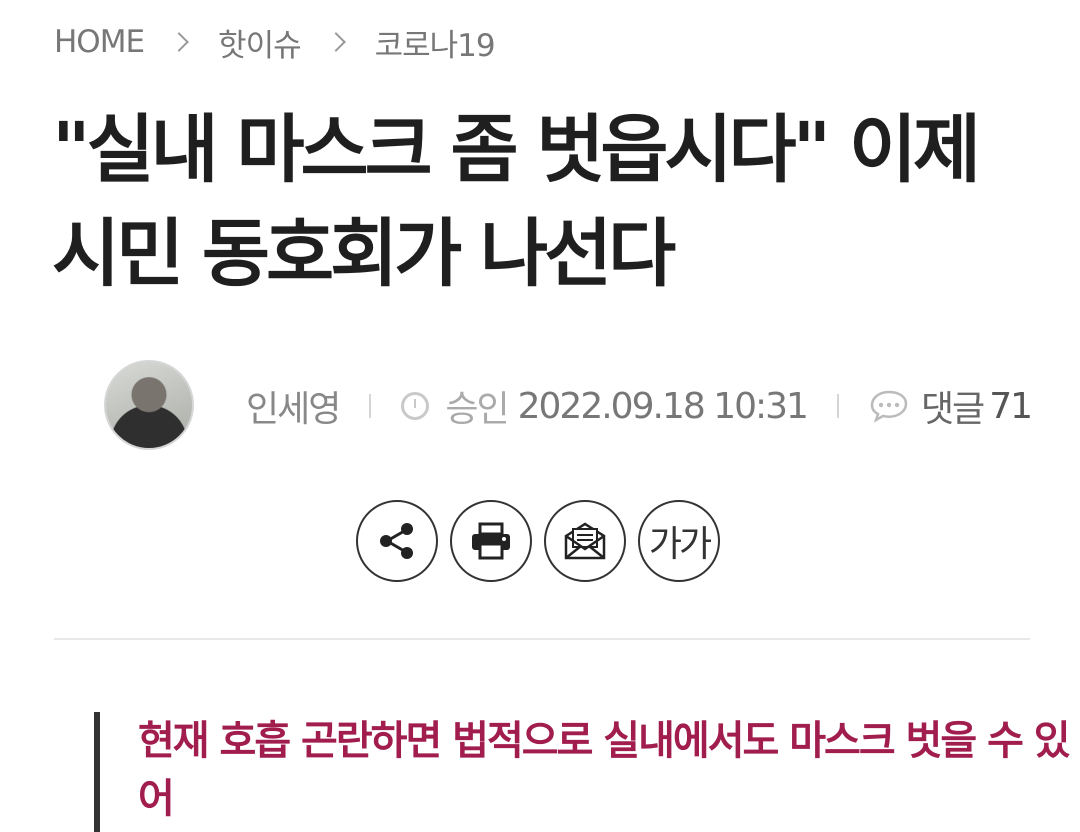 This screenshot has height=832, width=1080. Describe the element at coordinates (680, 544) in the screenshot. I see `font-size-label: 가가` at that location.